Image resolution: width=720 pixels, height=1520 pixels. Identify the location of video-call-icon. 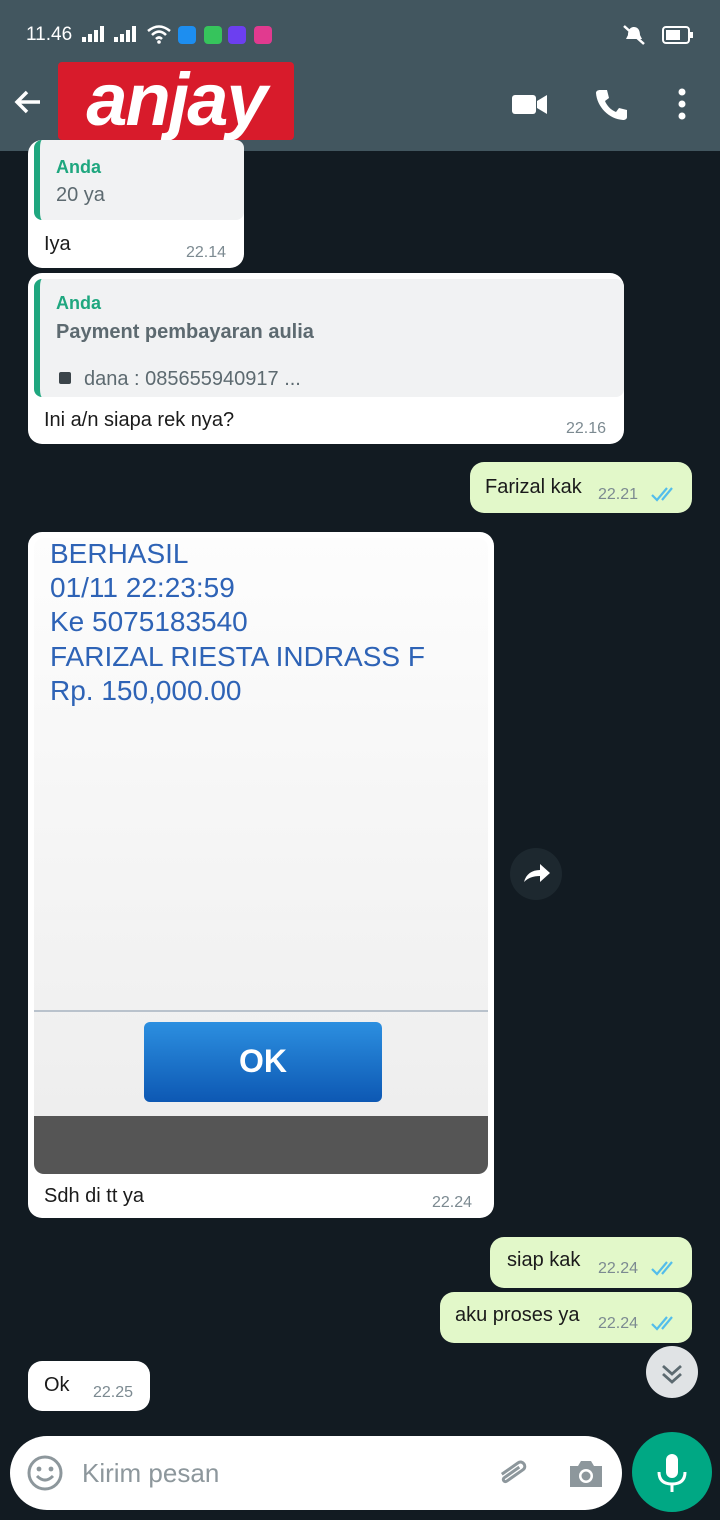
(530, 104).